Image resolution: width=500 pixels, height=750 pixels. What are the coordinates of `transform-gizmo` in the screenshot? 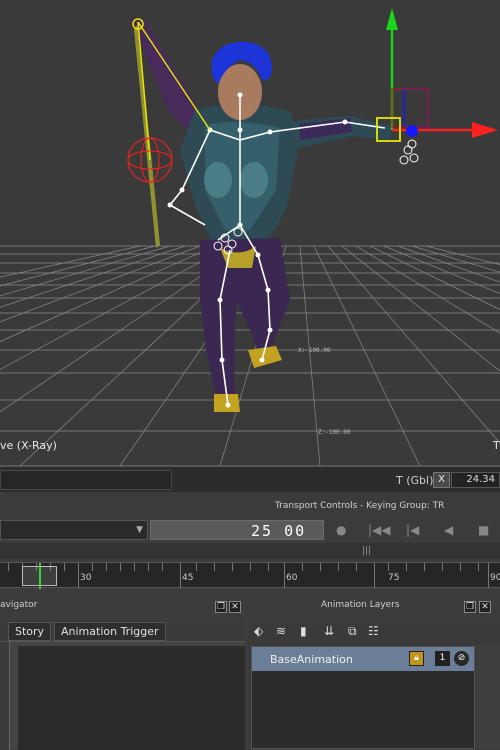 It's located at (437, 75).